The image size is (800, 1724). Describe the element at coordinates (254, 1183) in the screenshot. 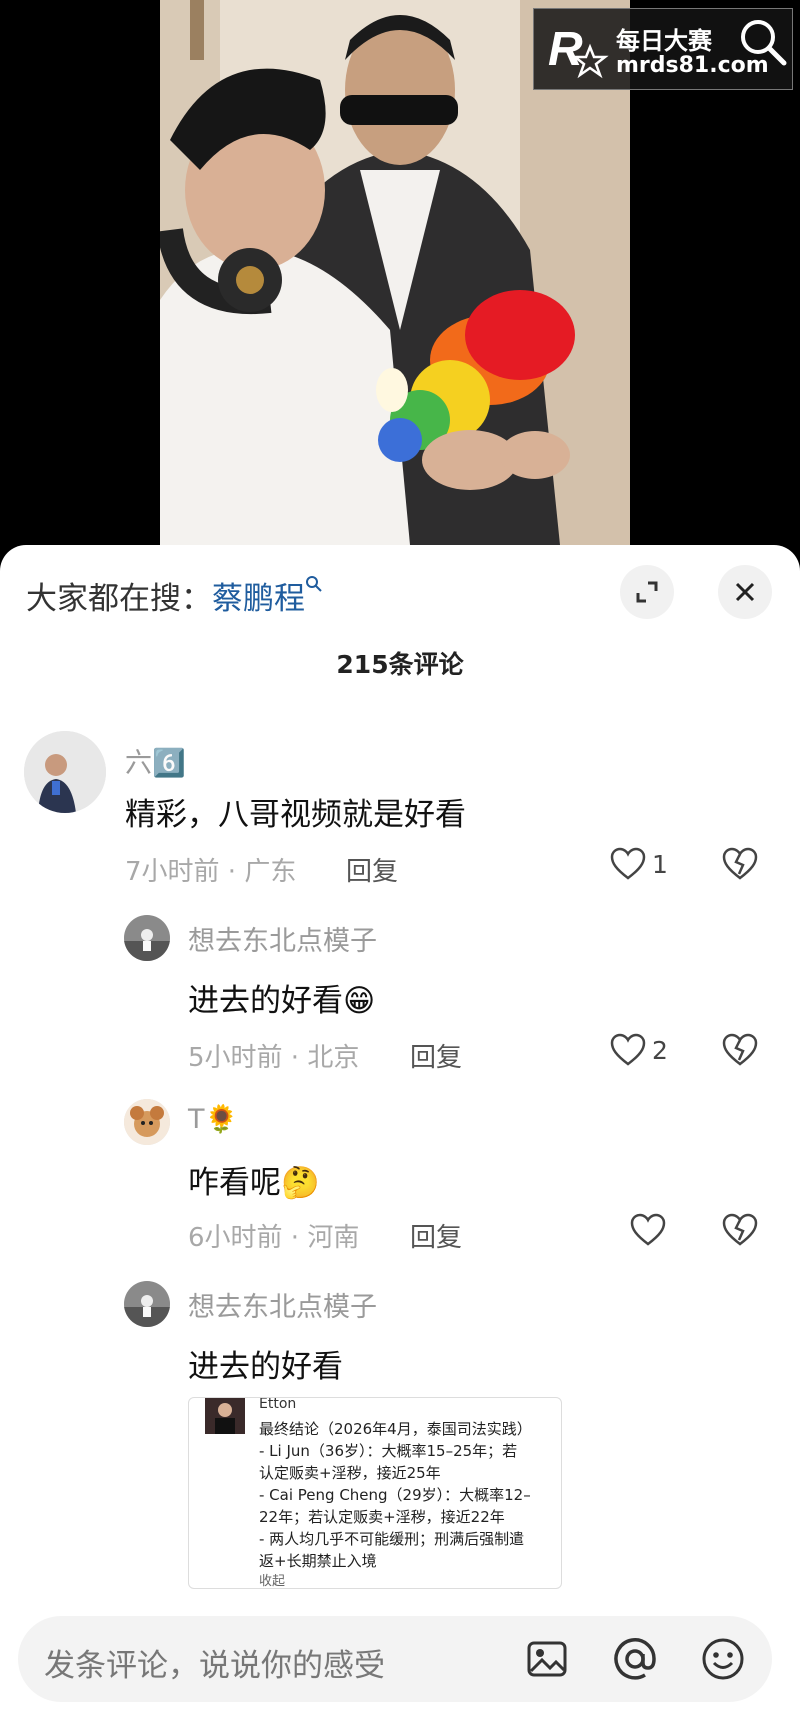

I see `comment-text: 咋看呢🤔` at that location.